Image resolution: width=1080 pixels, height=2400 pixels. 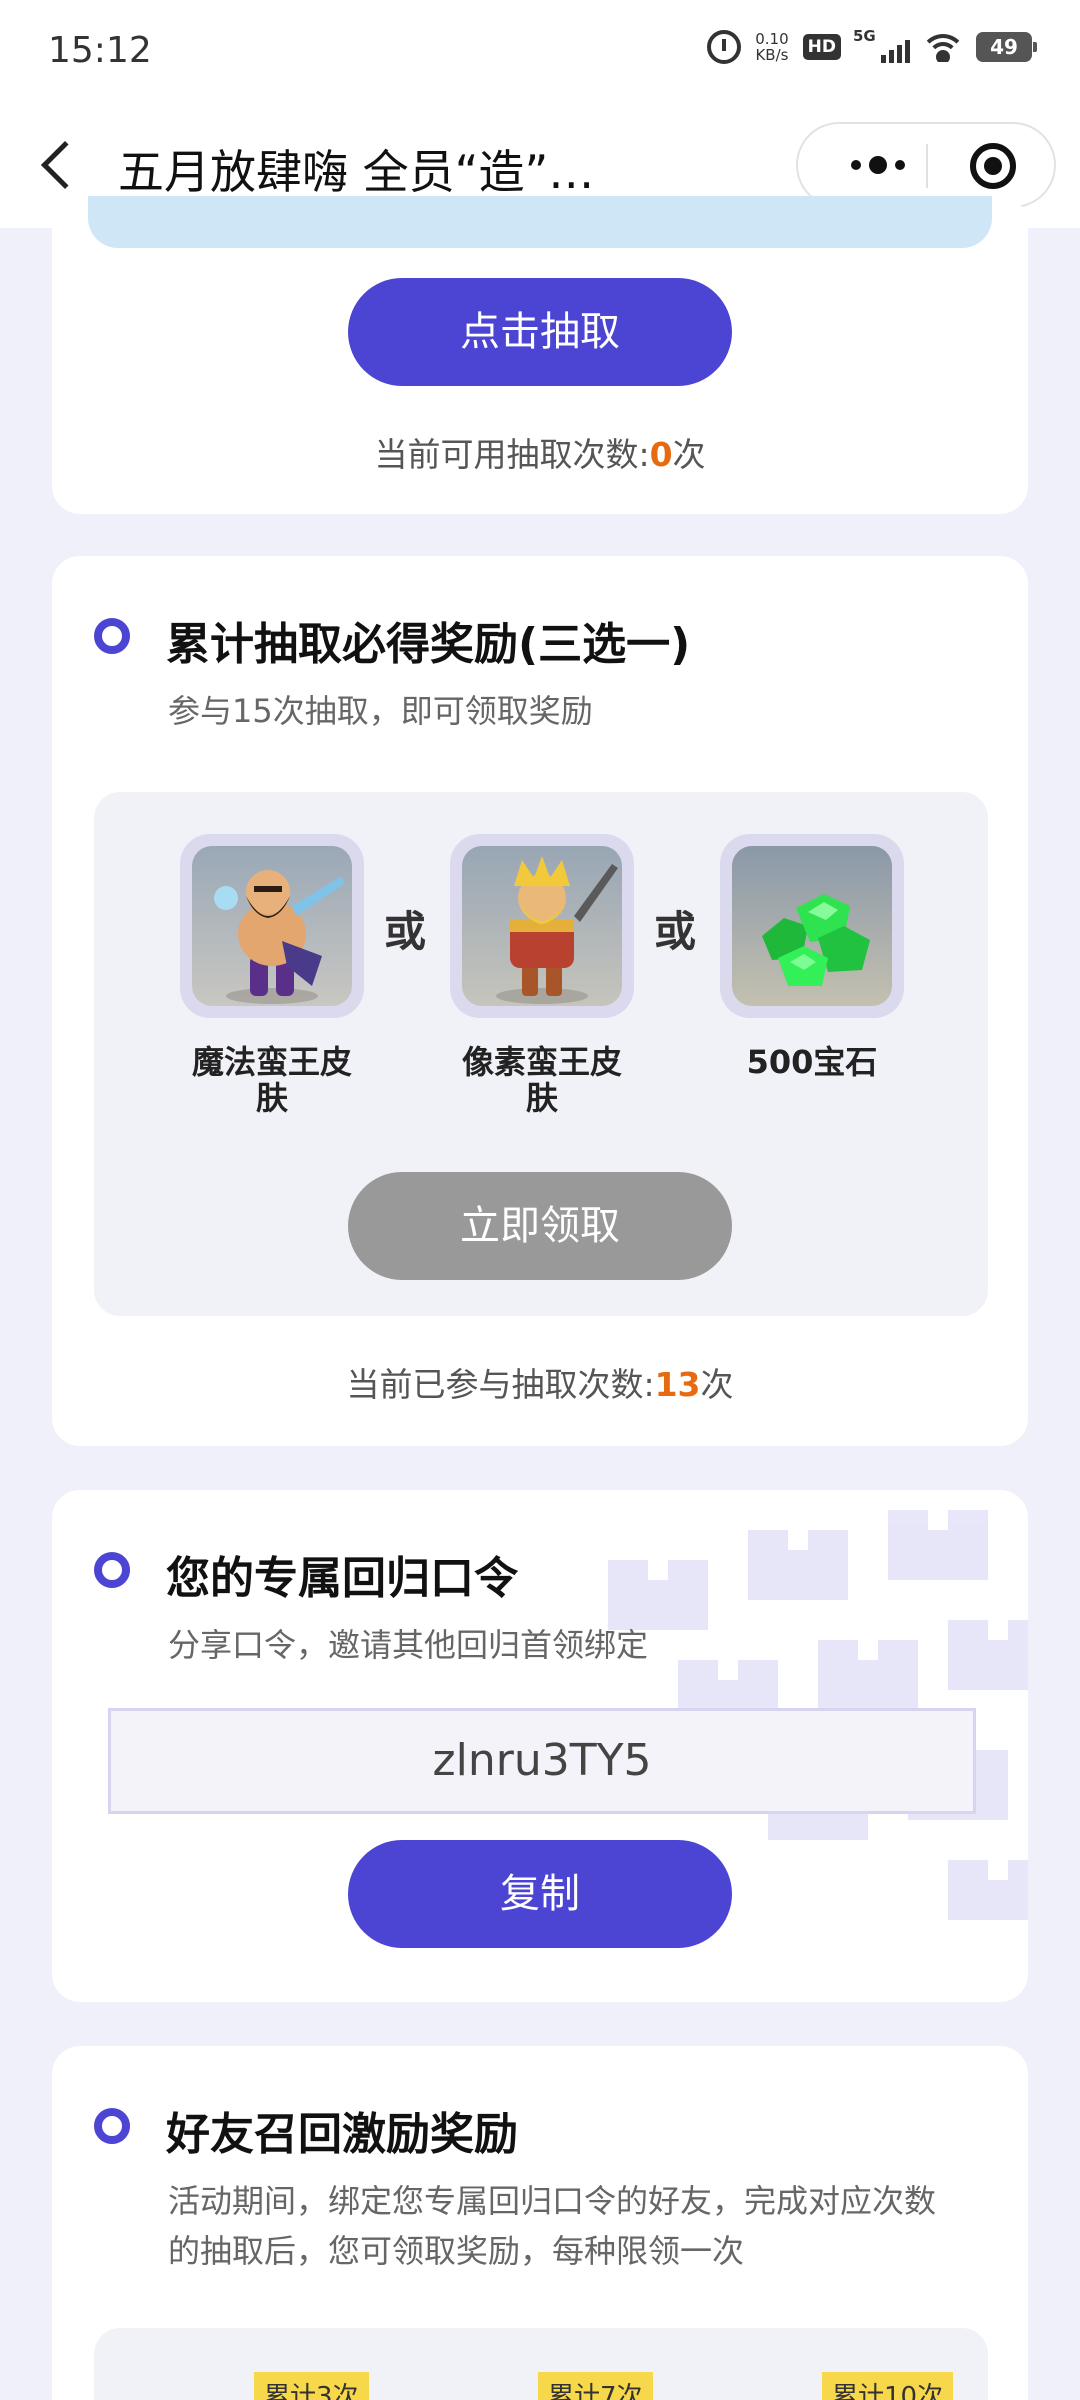 I want to click on reward-label-line1: 500宝石, so click(x=812, y=1062).